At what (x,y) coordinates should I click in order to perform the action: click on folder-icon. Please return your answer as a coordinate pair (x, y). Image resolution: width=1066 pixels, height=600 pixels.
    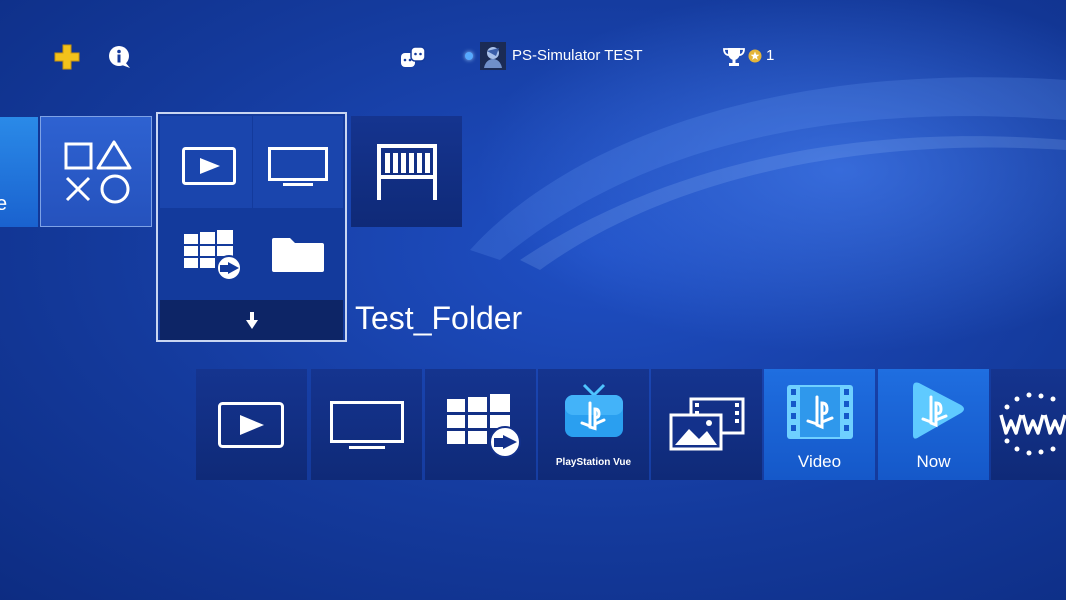
    Looking at the image, I should click on (298, 255).